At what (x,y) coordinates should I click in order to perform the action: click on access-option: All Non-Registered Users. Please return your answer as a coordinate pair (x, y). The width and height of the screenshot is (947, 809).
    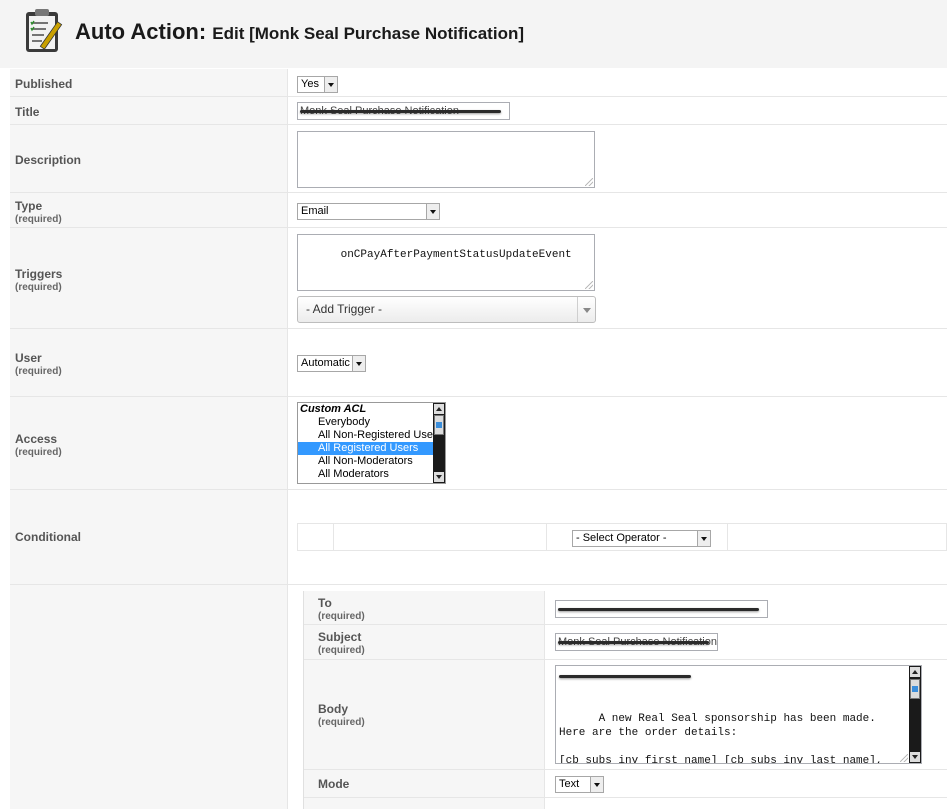
    Looking at the image, I should click on (371, 435).